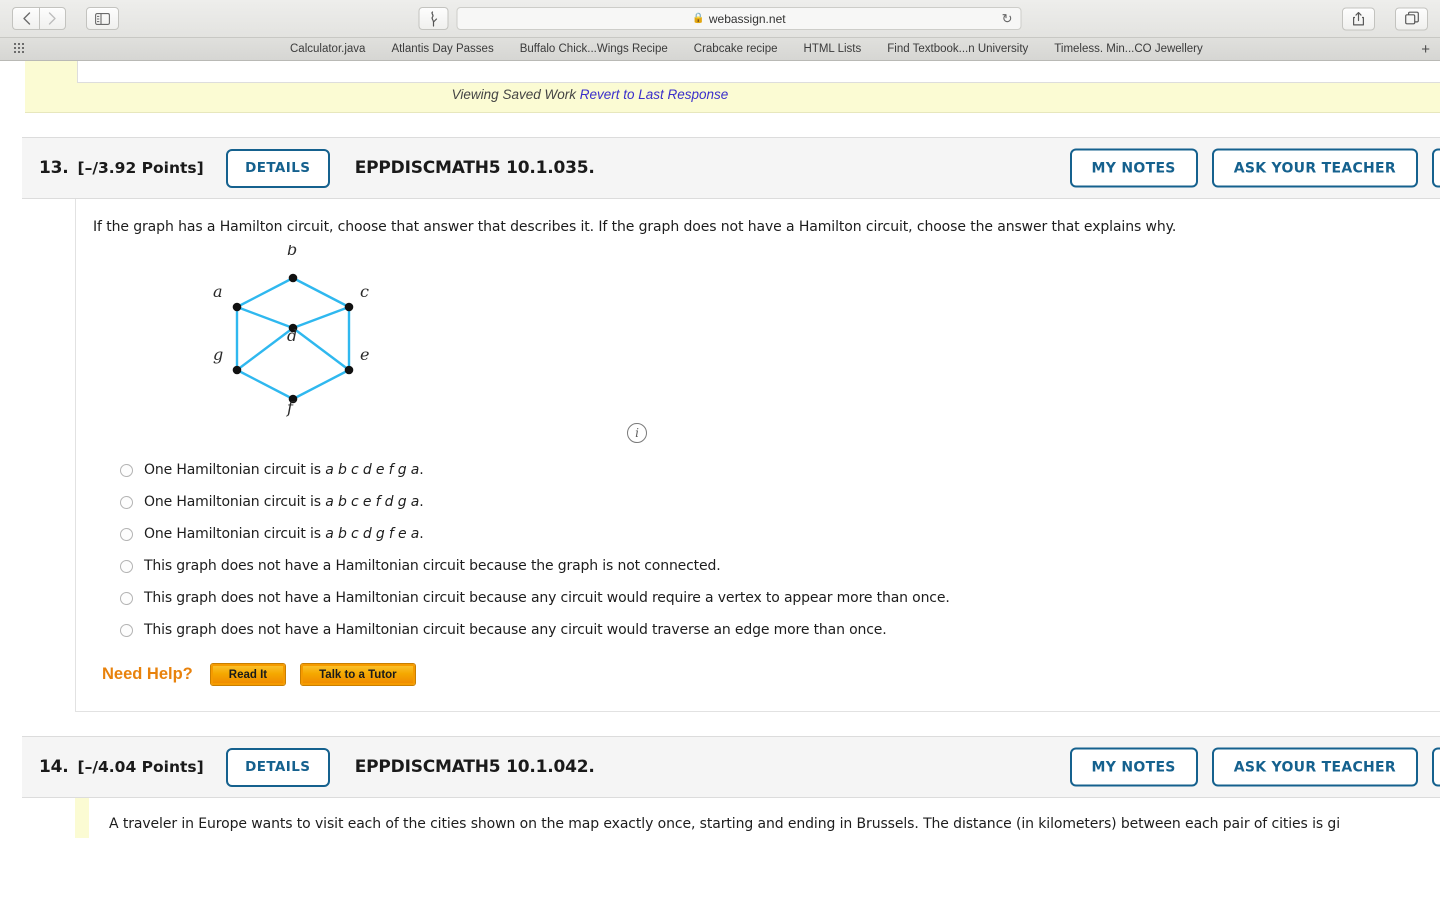  What do you see at coordinates (237, 370) in the screenshot?
I see `graph-vertex-g` at bounding box center [237, 370].